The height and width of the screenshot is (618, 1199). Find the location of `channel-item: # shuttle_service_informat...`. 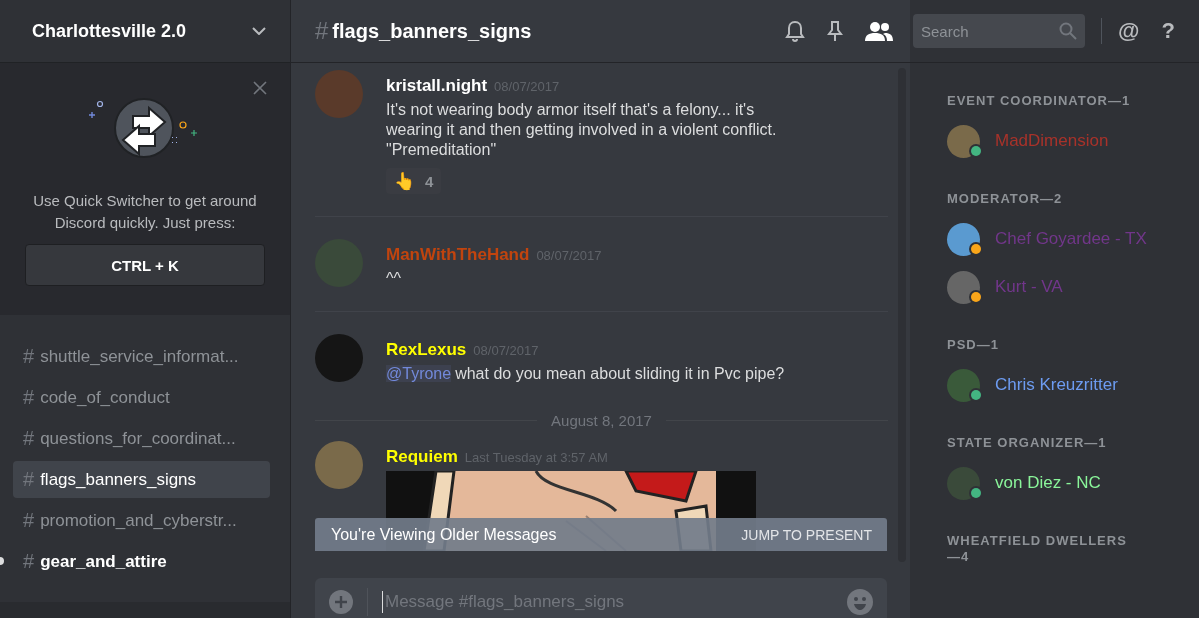

channel-item: # shuttle_service_informat... is located at coordinates (141, 356).